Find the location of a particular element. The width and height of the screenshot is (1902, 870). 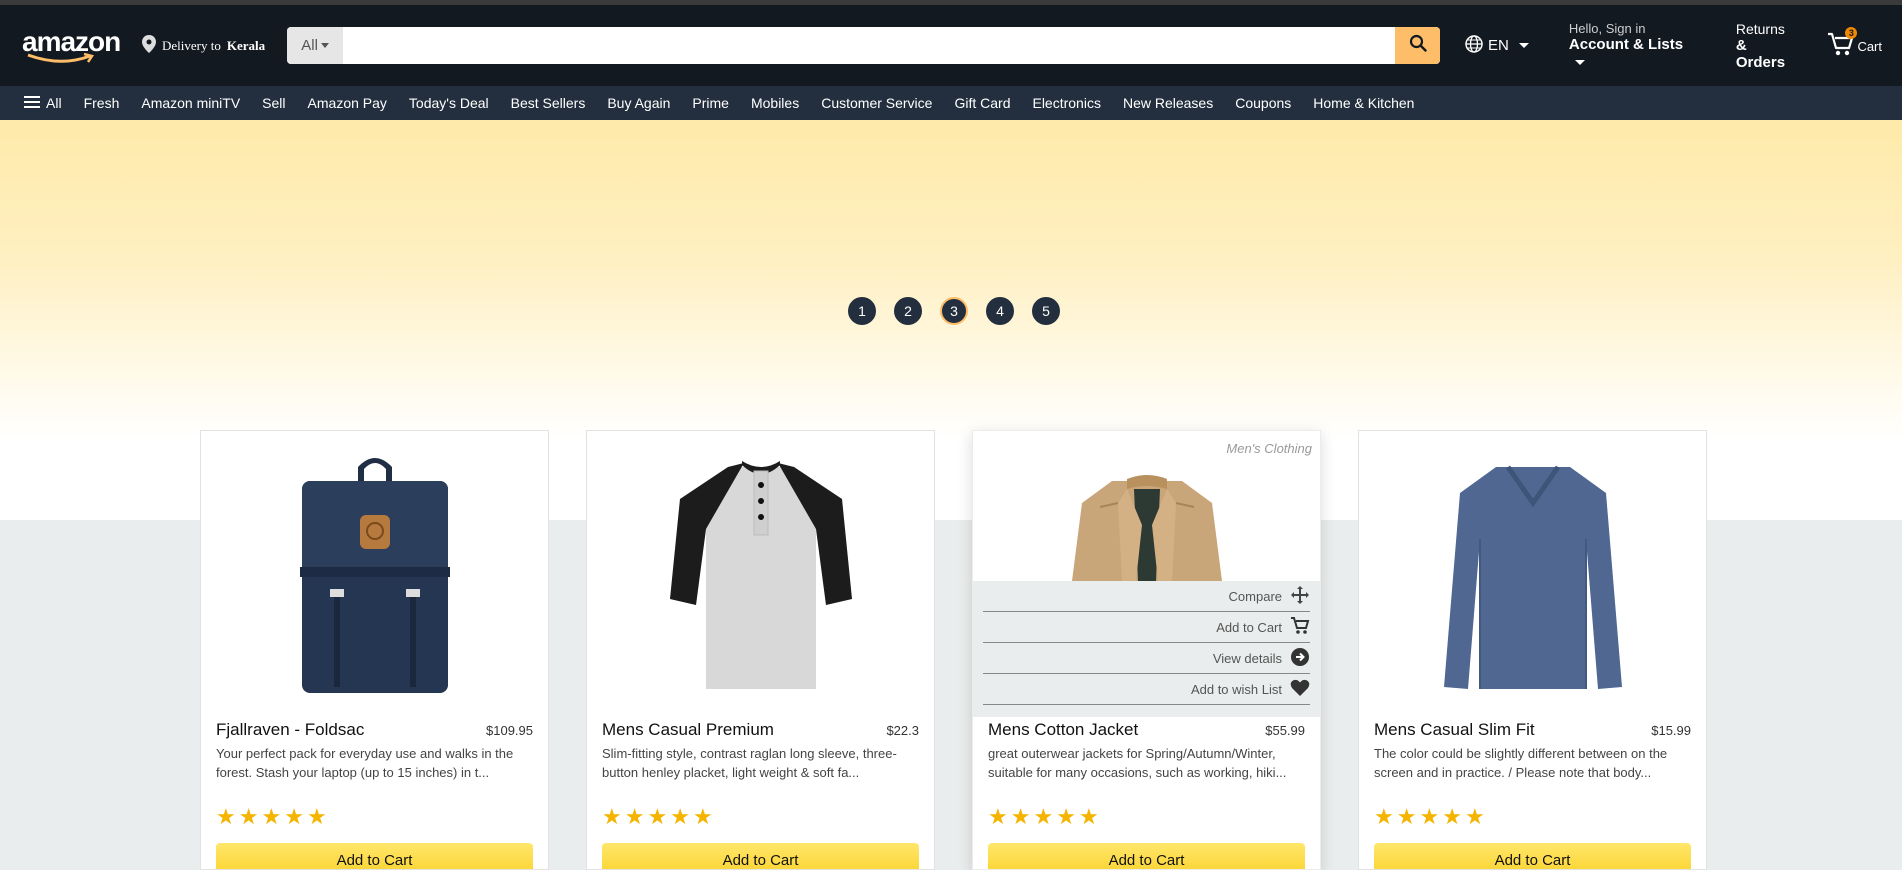

product-title: Fjallraven - Foldsac is located at coordinates (290, 730).